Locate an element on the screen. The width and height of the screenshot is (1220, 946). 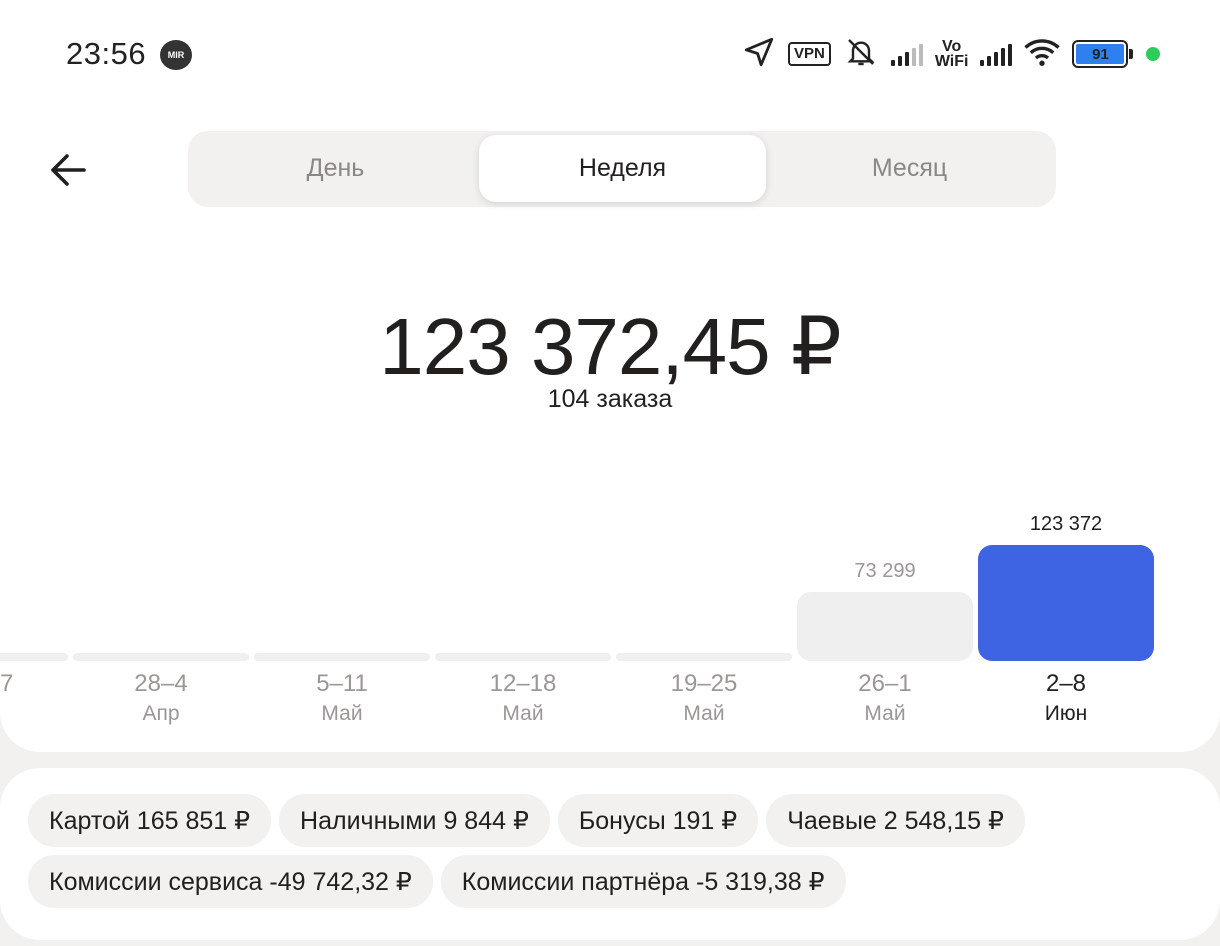
privacy-indicator-dot is located at coordinates (1153, 54).